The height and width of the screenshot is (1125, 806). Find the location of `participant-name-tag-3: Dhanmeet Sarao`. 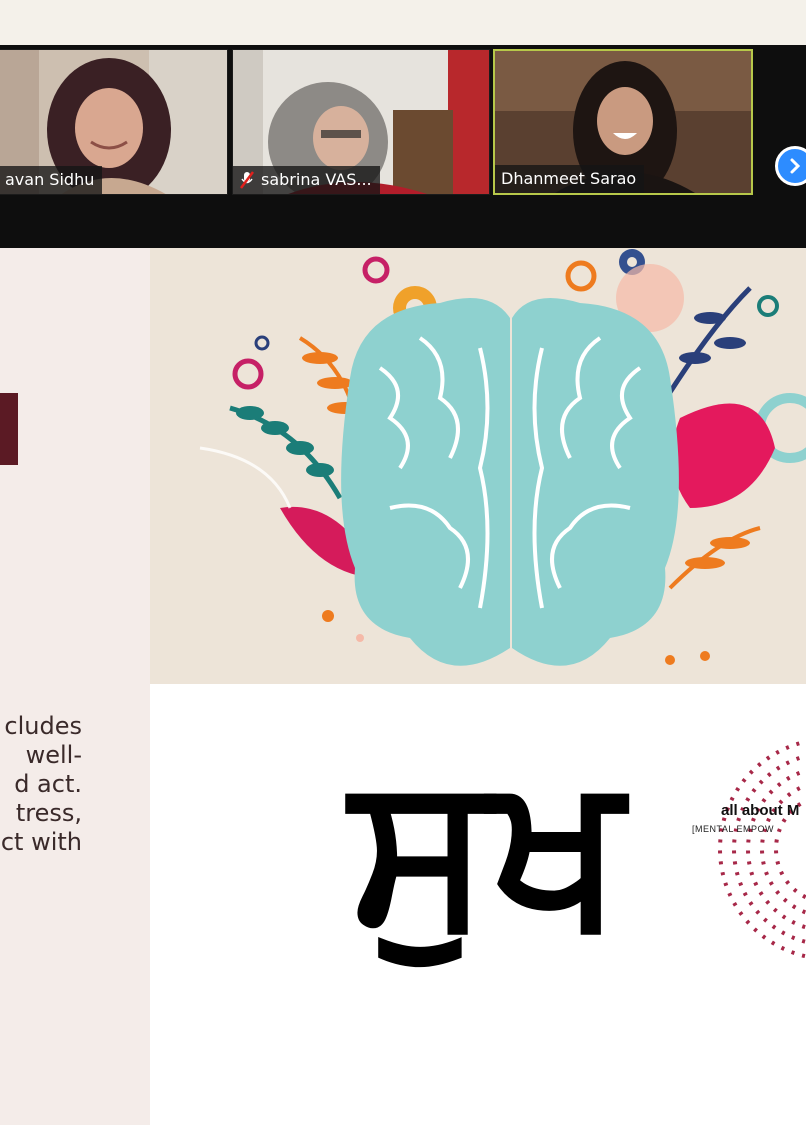

participant-name-tag-3: Dhanmeet Sarao is located at coordinates (570, 179).